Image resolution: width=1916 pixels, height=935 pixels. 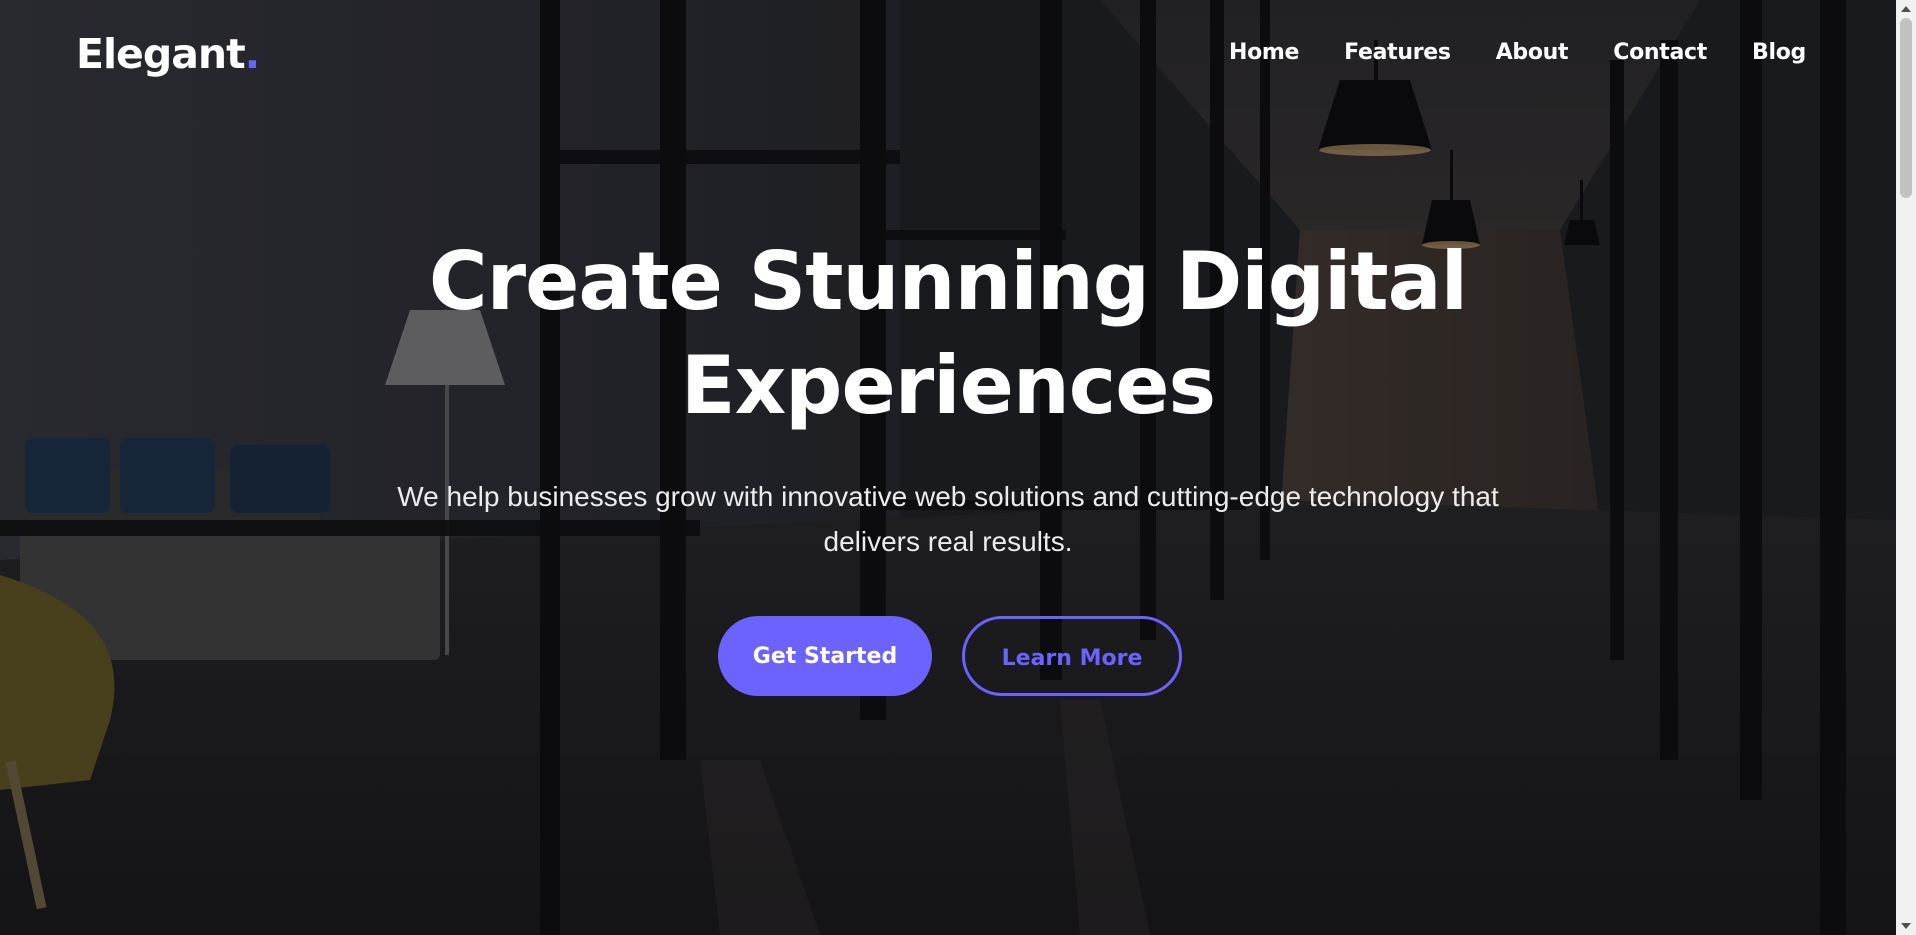 What do you see at coordinates (1906, 926) in the screenshot?
I see `scroll-down-arrow-icon` at bounding box center [1906, 926].